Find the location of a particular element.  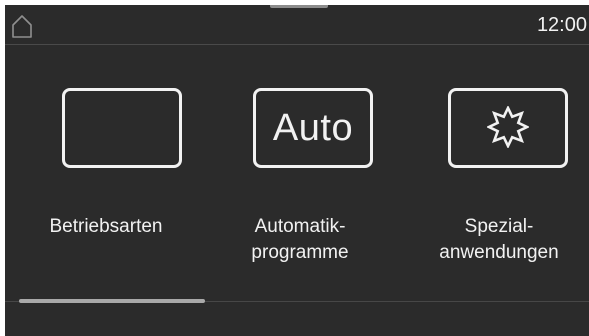

status-bar: 12:00 is located at coordinates (297, 25).